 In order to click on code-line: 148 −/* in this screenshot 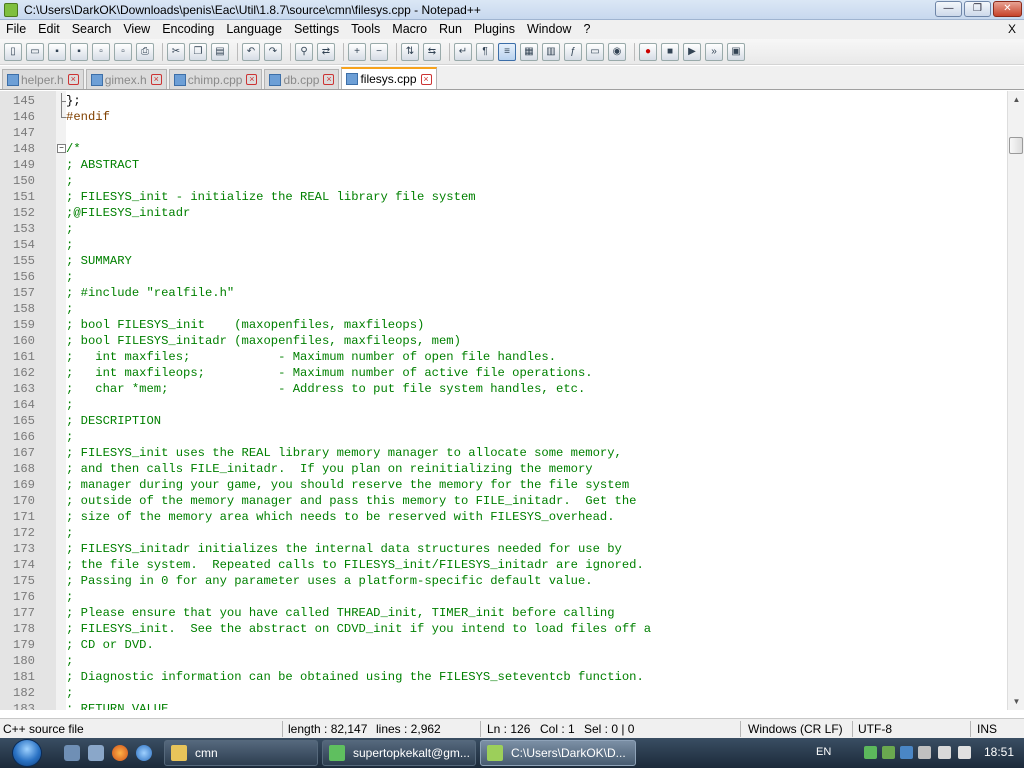, I will do `click(503, 149)`.